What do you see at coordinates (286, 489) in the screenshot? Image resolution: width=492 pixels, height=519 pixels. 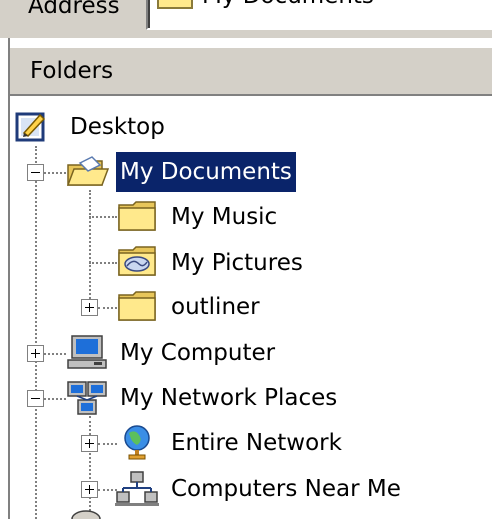 I see `tree-item-label: Computers Near Me` at bounding box center [286, 489].